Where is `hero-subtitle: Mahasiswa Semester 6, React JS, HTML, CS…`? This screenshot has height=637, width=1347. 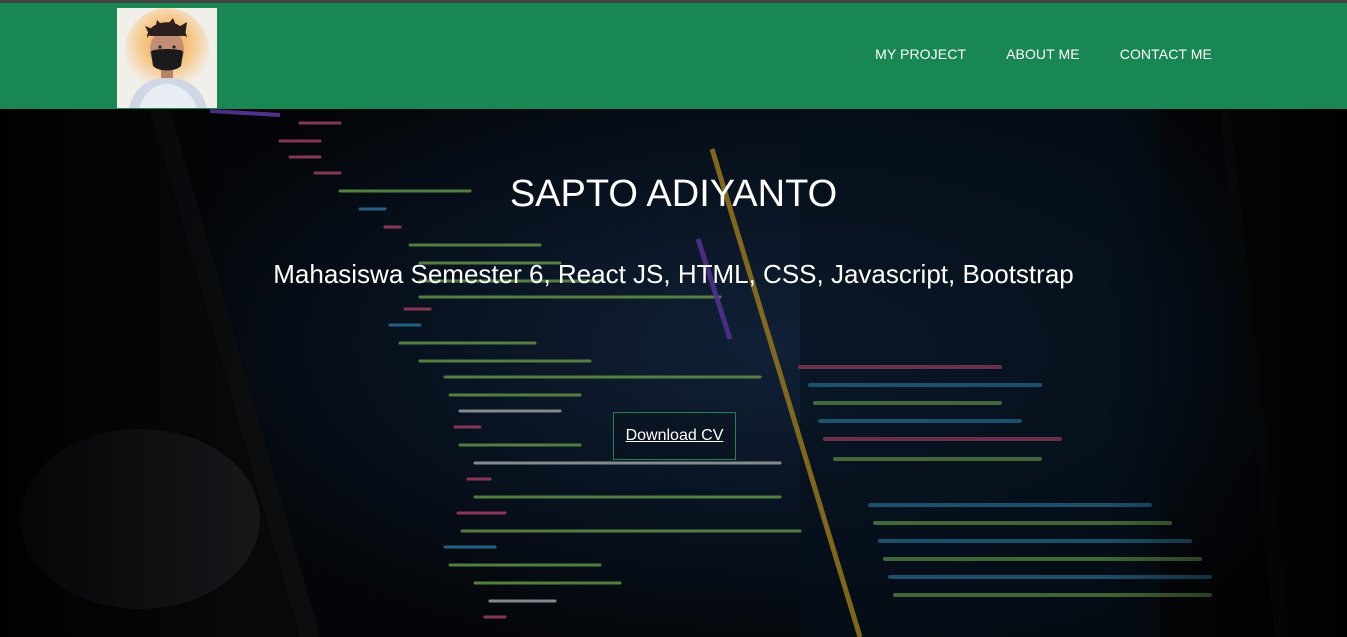 hero-subtitle: Mahasiswa Semester 6, React JS, HTML, CS… is located at coordinates (673, 274).